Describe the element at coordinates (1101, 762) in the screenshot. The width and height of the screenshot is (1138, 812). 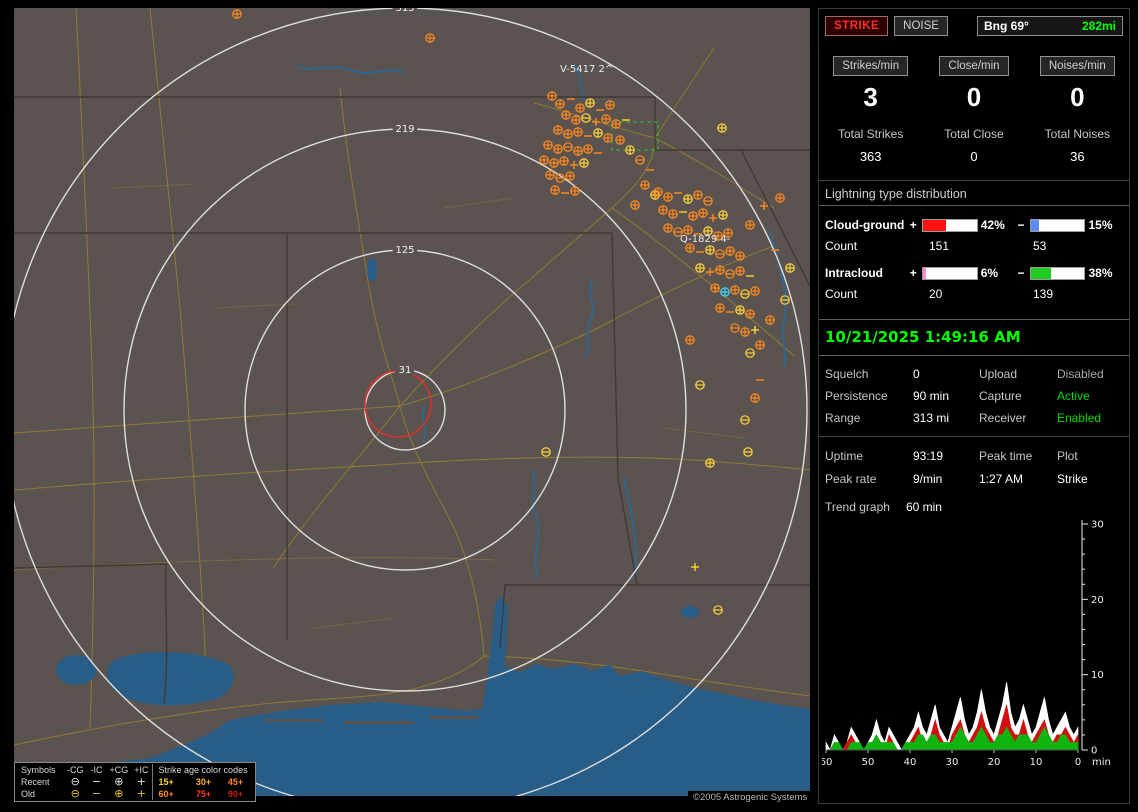
I see `svg-text: min` at that location.